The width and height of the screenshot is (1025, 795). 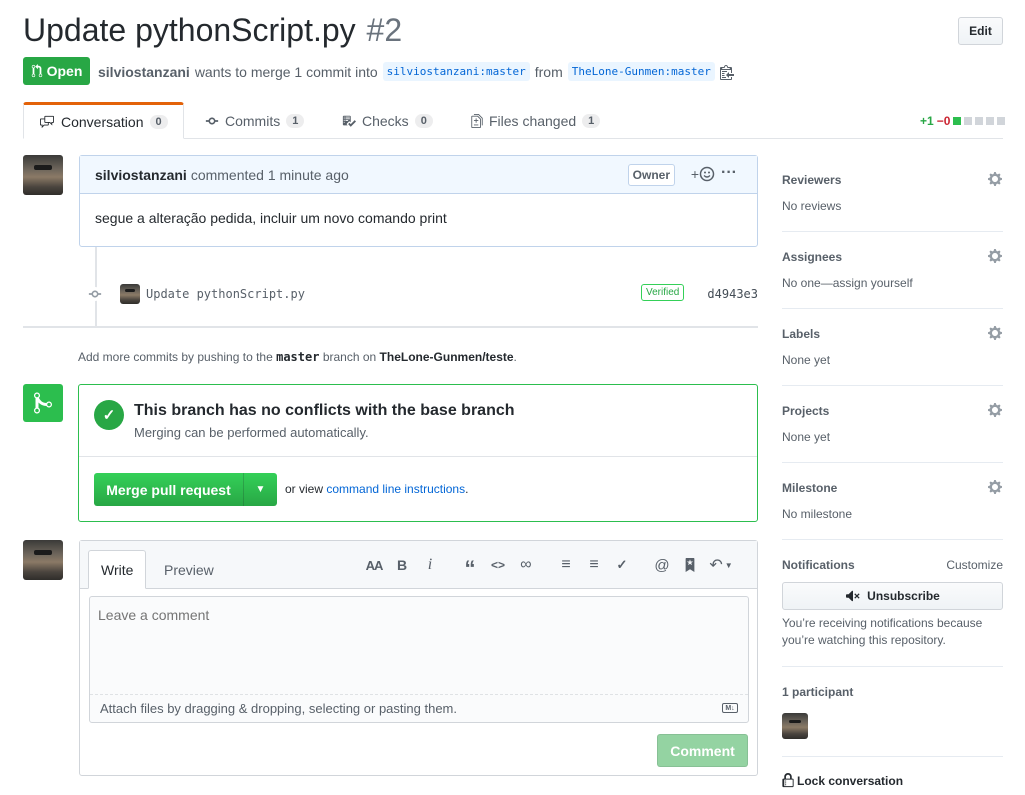 I want to click on markdown-toolbar: AA B i “ <> ∞ ≡ ≡ ✓ @ ↶ ▼, so click(x=549, y=568).